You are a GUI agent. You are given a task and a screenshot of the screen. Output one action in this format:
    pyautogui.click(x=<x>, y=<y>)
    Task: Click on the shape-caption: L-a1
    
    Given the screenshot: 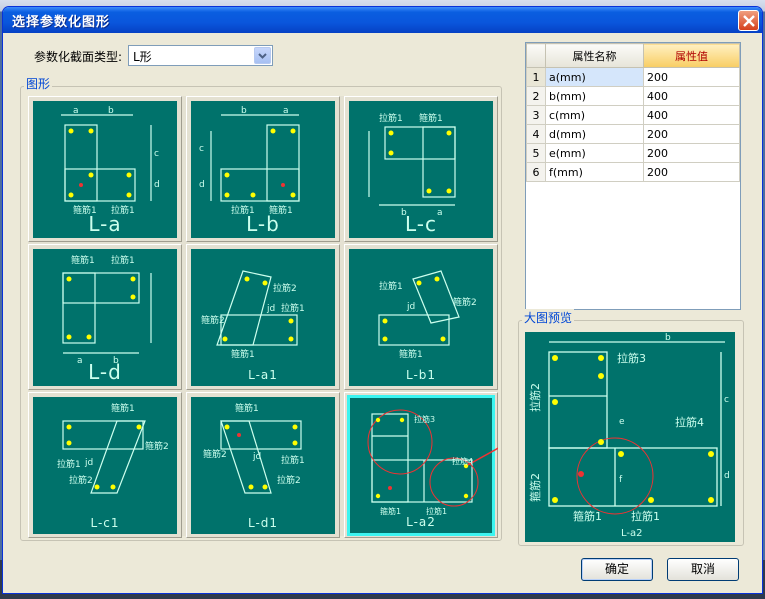 What is the action you would take?
    pyautogui.click(x=263, y=375)
    